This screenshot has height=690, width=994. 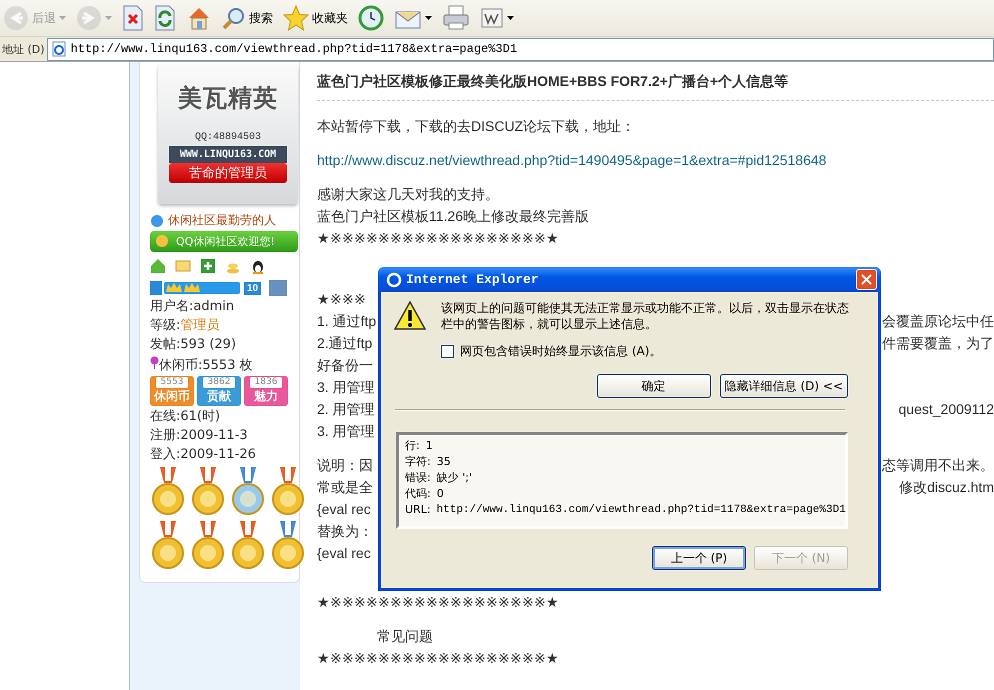 What do you see at coordinates (408, 194) in the screenshot?
I see `post-text: 感谢大家这几天对我的支持。` at bounding box center [408, 194].